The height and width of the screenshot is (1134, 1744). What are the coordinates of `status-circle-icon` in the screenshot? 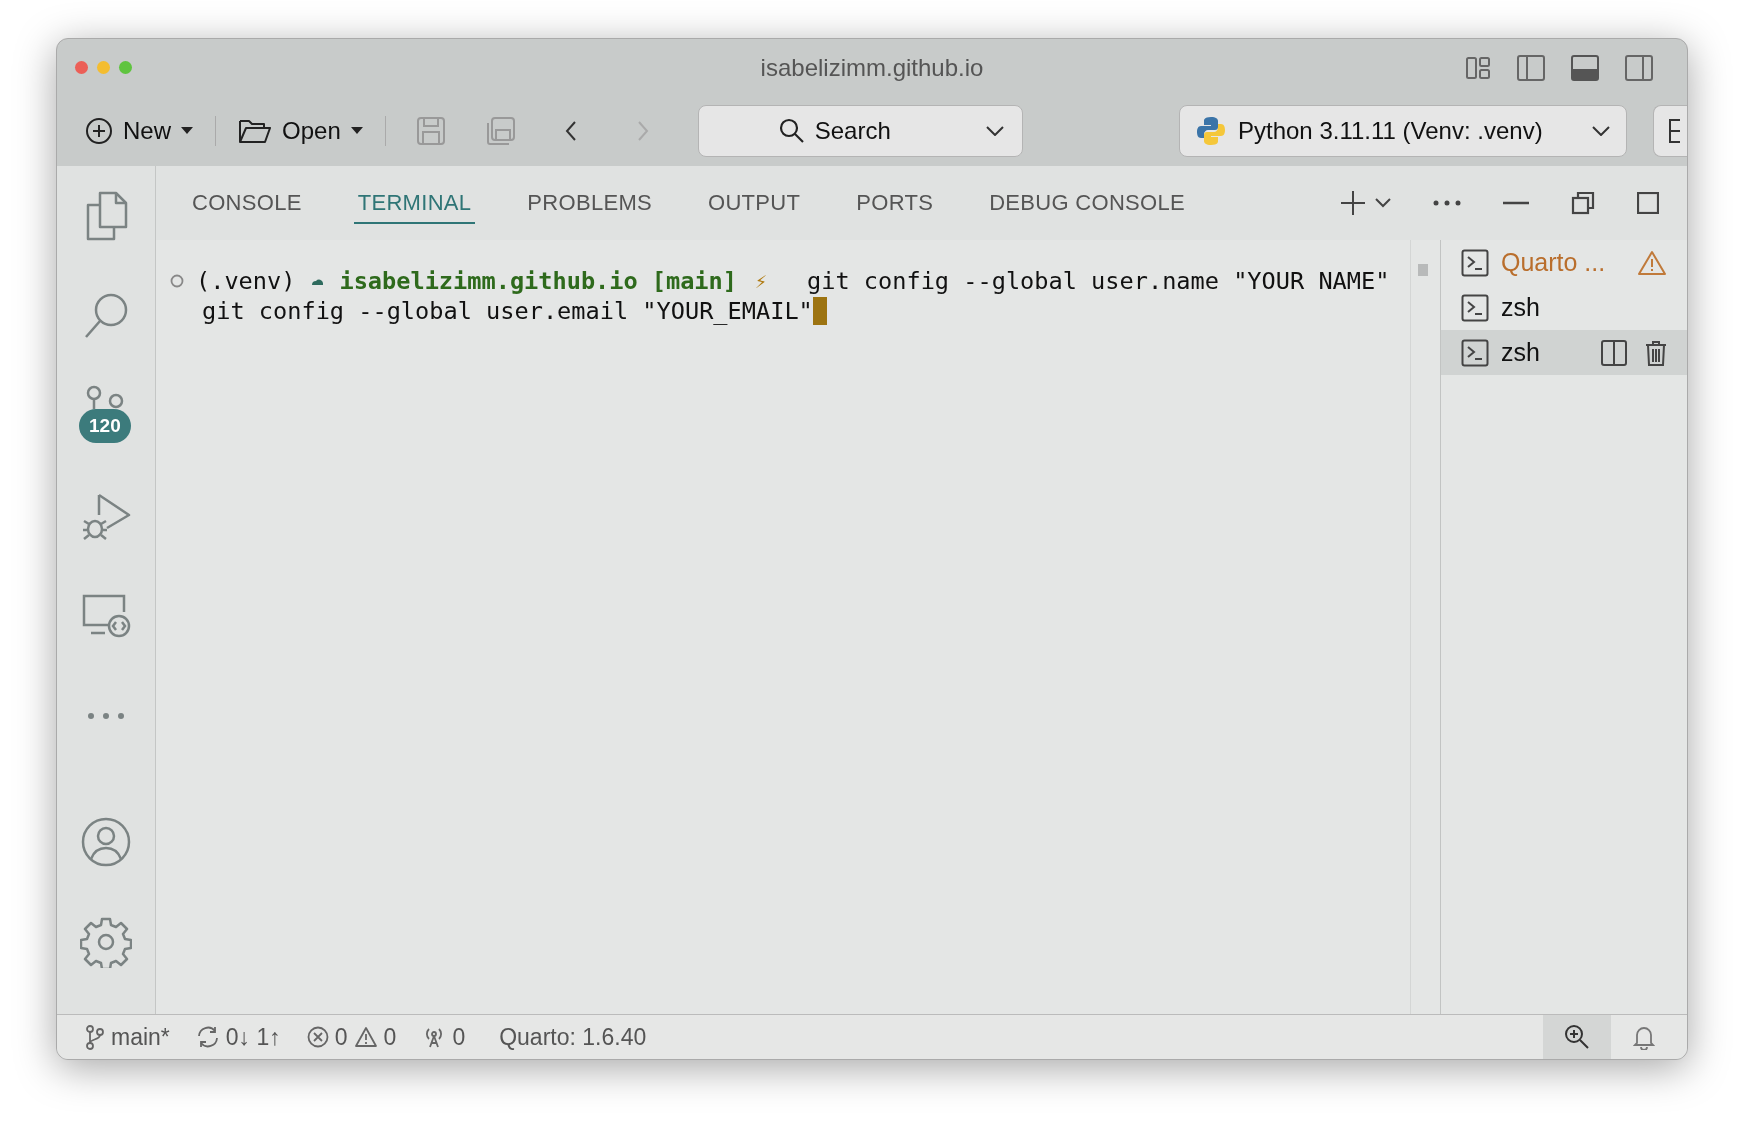 It's located at (177, 281).